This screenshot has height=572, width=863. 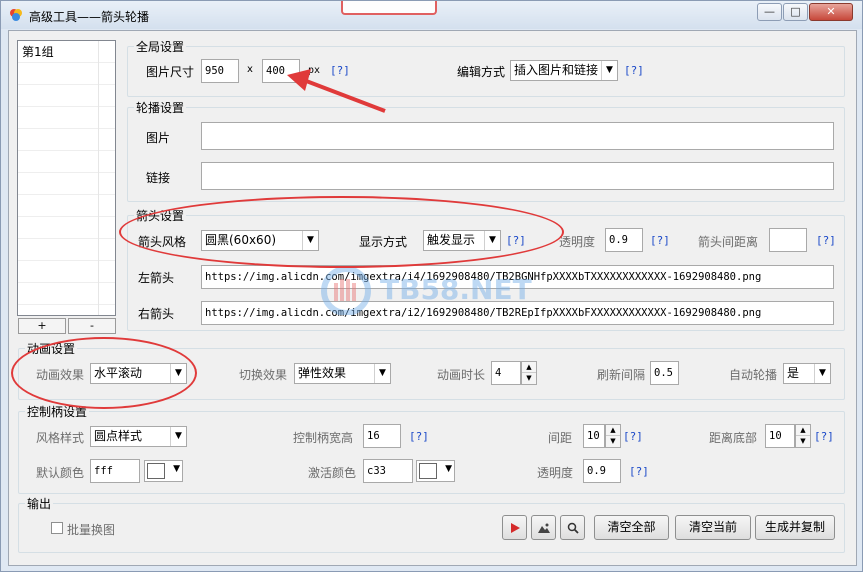 I want to click on play-icon, so click(x=515, y=528).